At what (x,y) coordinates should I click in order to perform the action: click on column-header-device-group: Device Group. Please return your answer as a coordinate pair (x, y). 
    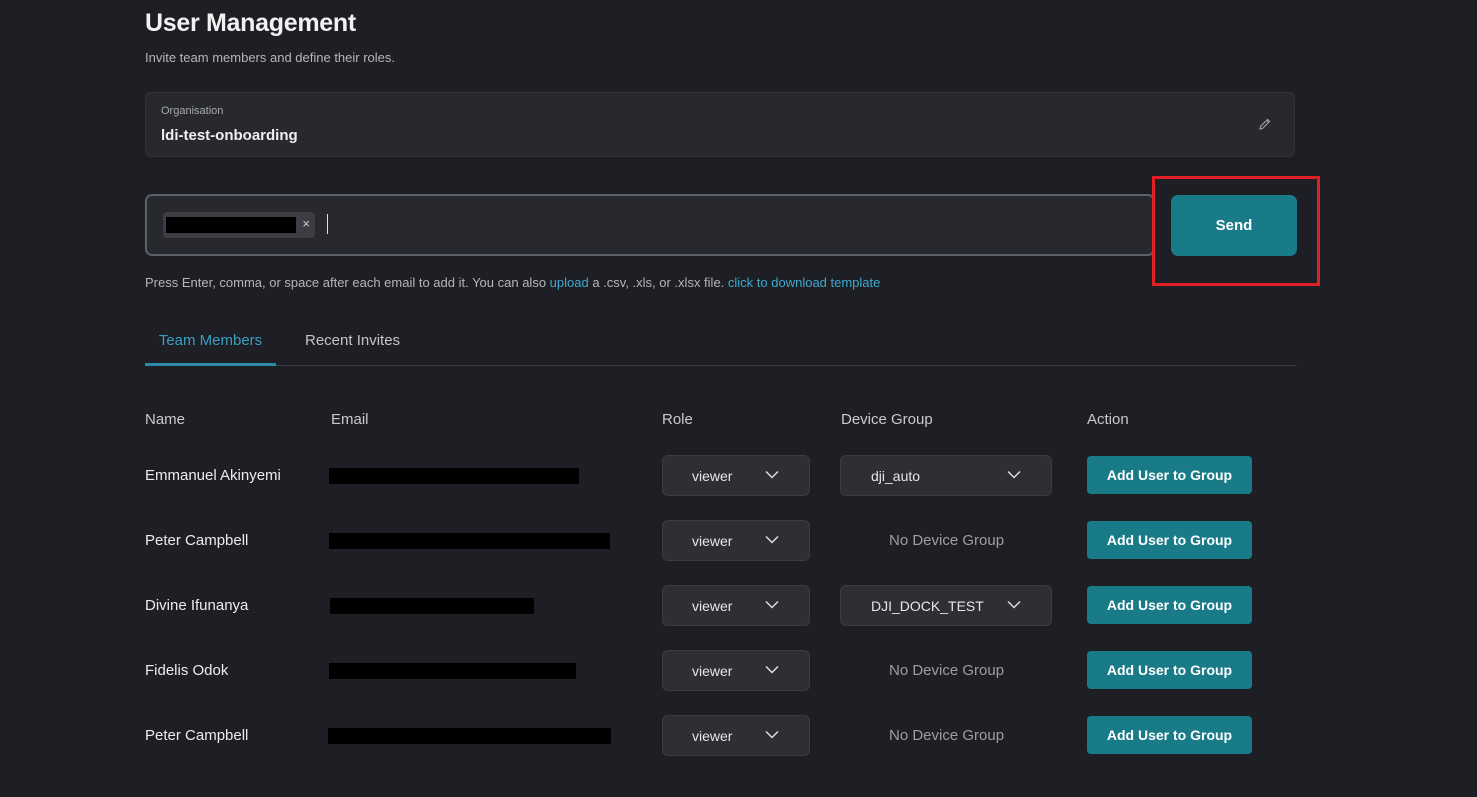
    Looking at the image, I should click on (887, 419).